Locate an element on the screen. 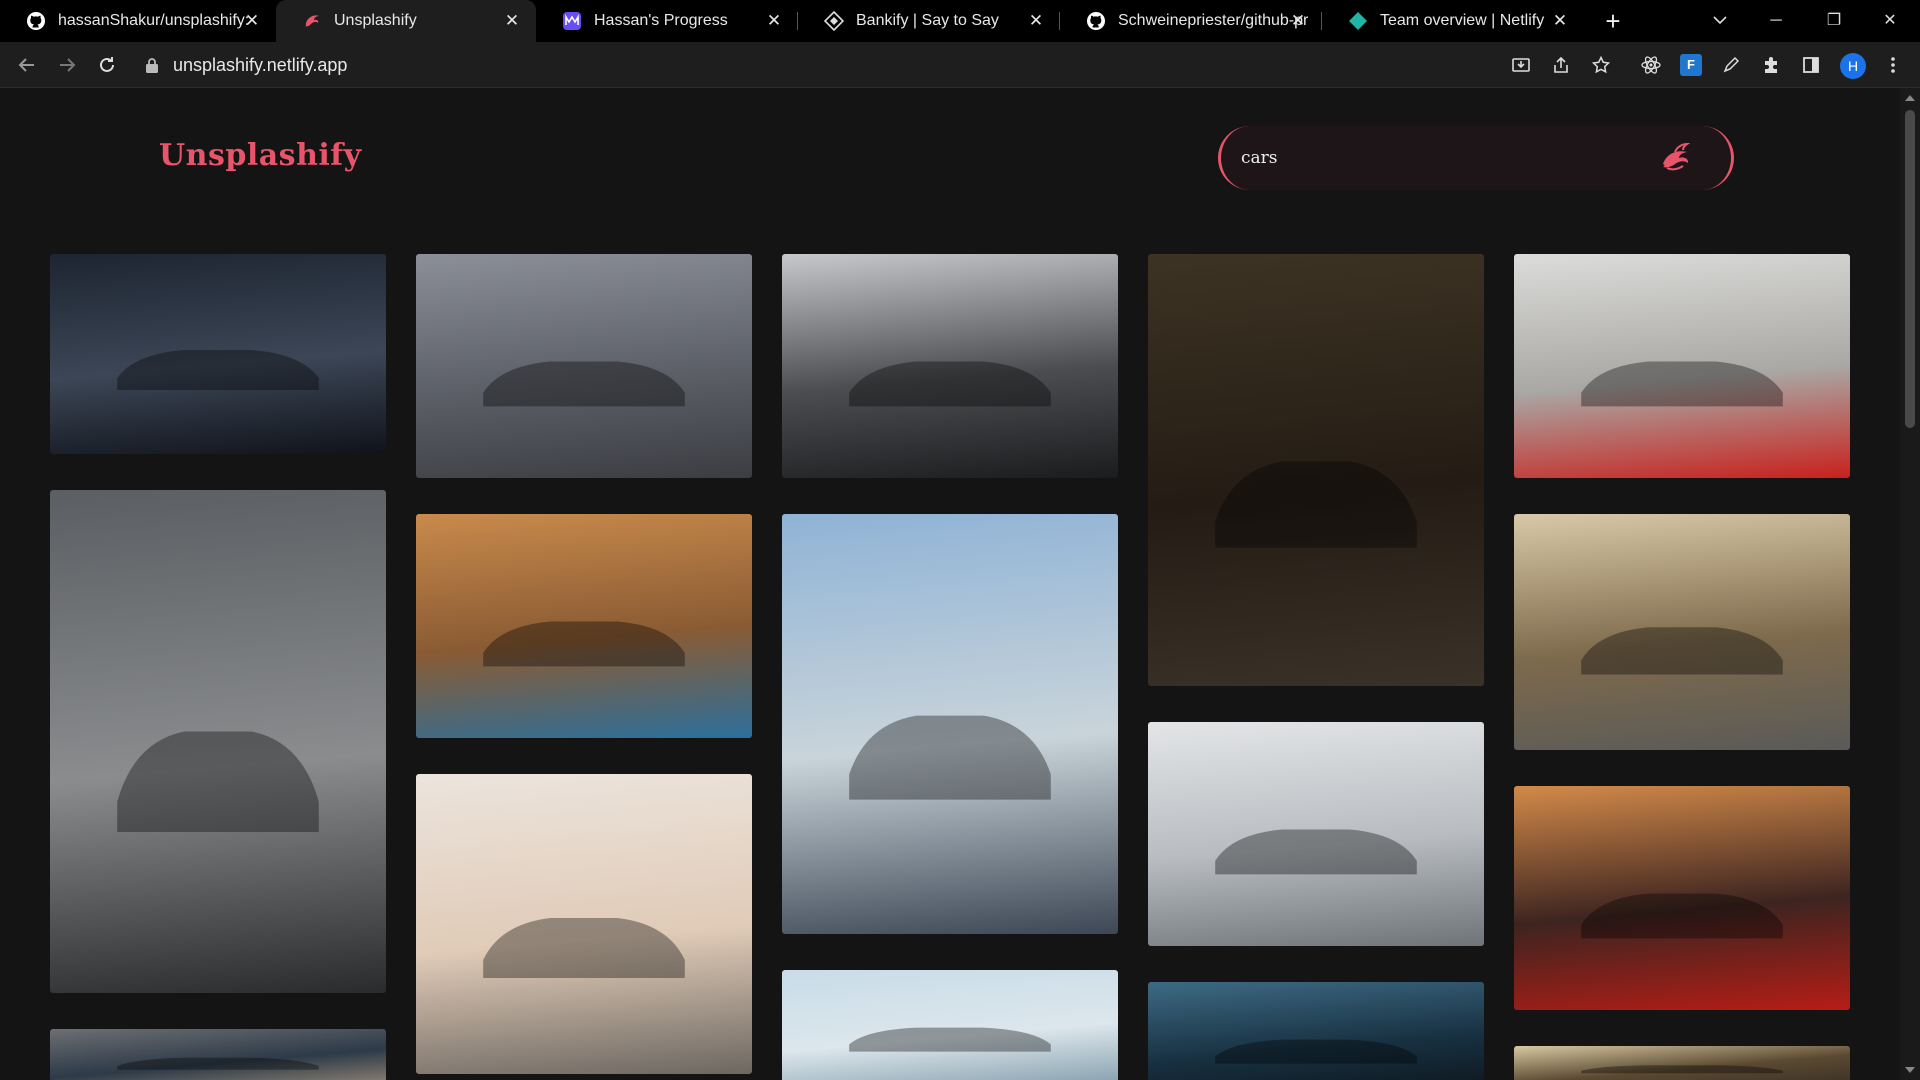 This screenshot has width=1920, height=1080. extension-f-icon: F is located at coordinates (1691, 65).